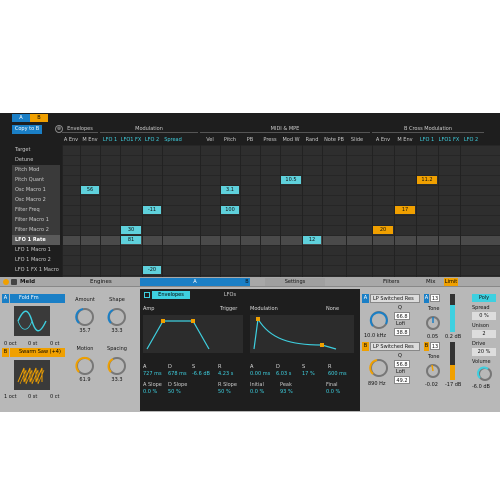 This screenshot has height=500, width=500. Describe the element at coordinates (302, 334) in the screenshot. I see `mod-envelope-graph` at that location.